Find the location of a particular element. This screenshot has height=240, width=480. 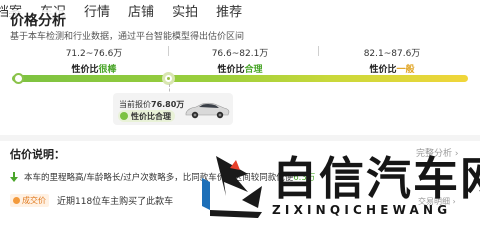

current-quote-text: 当前报价76.80万 is located at coordinates (152, 104).